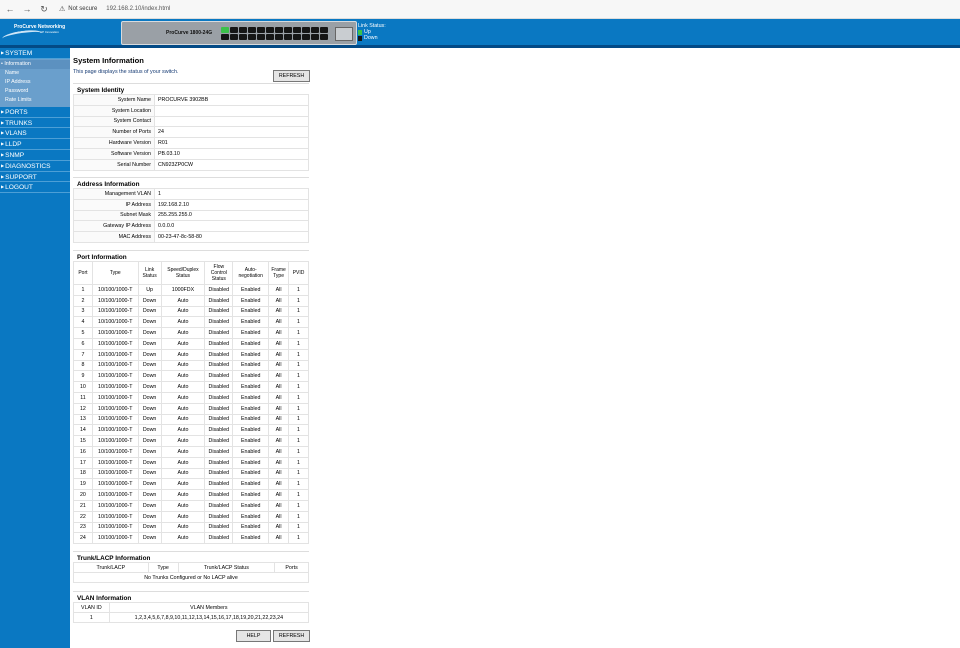  What do you see at coordinates (35, 53) in the screenshot?
I see `sidebar-item-system: ▶SYSTEM` at bounding box center [35, 53].